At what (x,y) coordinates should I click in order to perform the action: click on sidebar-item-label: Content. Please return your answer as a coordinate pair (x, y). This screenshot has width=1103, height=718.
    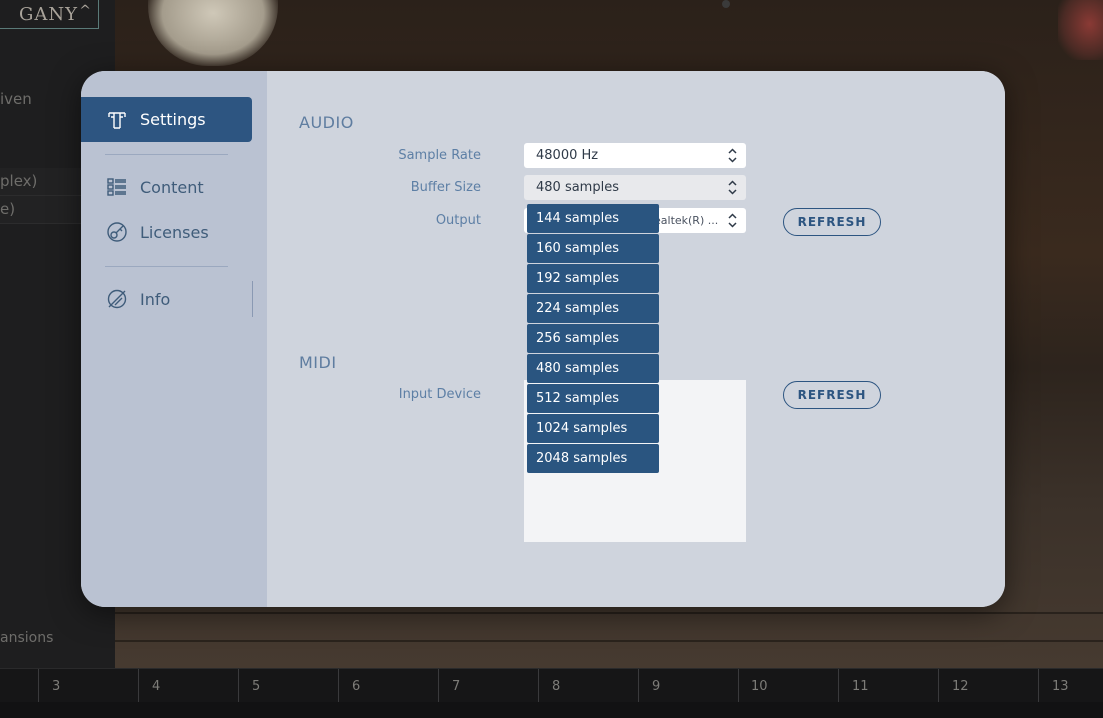
    Looking at the image, I should click on (172, 187).